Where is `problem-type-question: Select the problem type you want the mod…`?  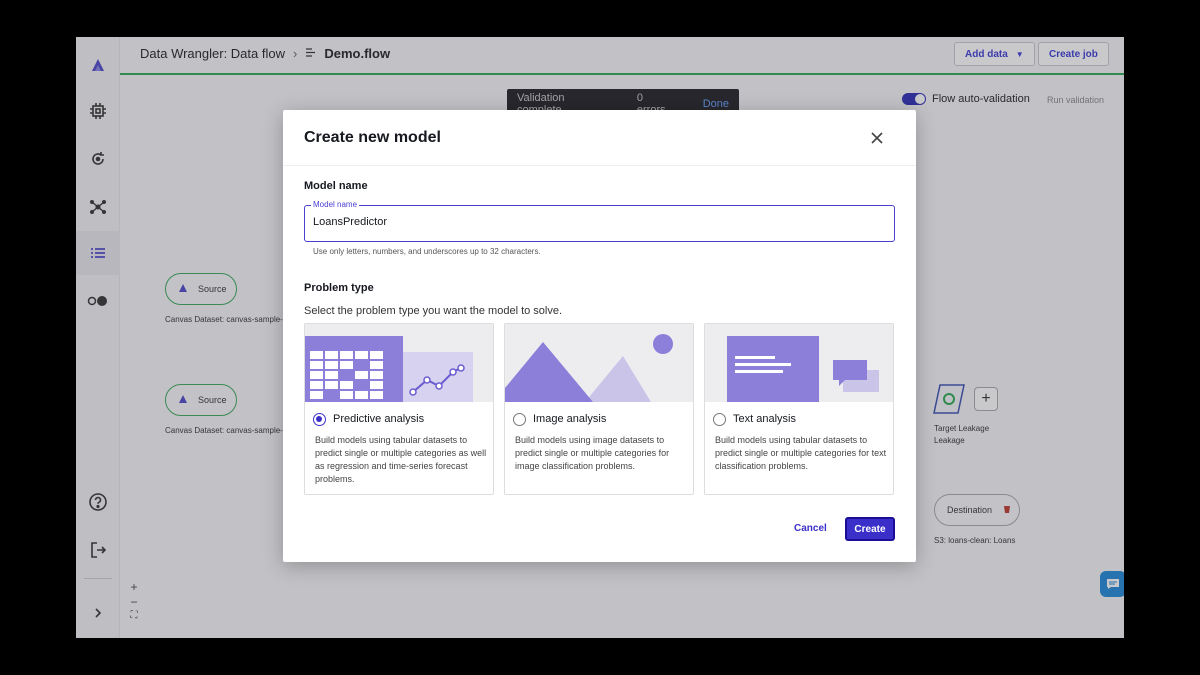 problem-type-question: Select the problem type you want the mod… is located at coordinates (433, 311).